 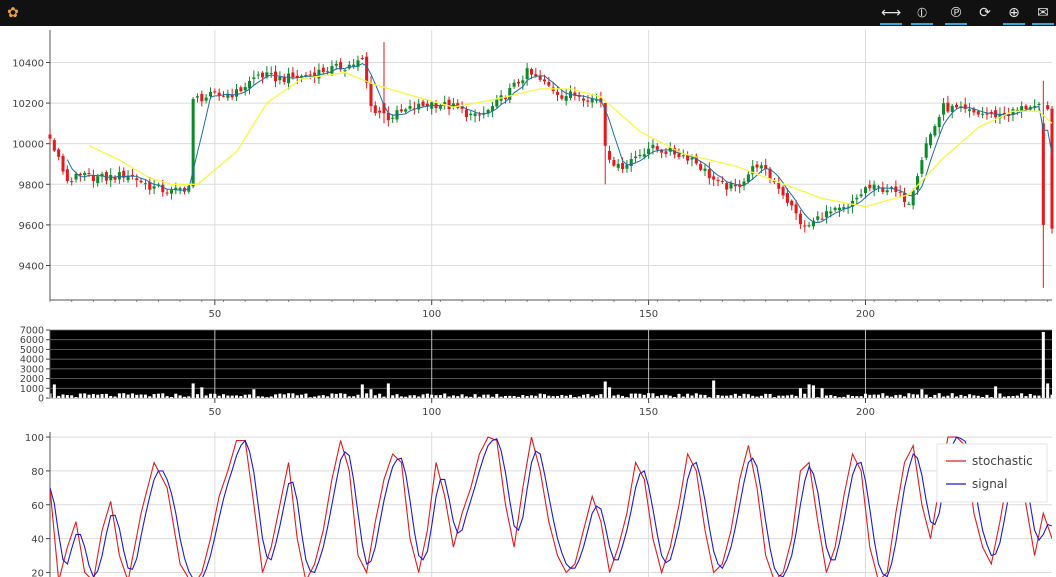 What do you see at coordinates (214, 412) in the screenshot?
I see `volume-x-tick-label: 50` at bounding box center [214, 412].